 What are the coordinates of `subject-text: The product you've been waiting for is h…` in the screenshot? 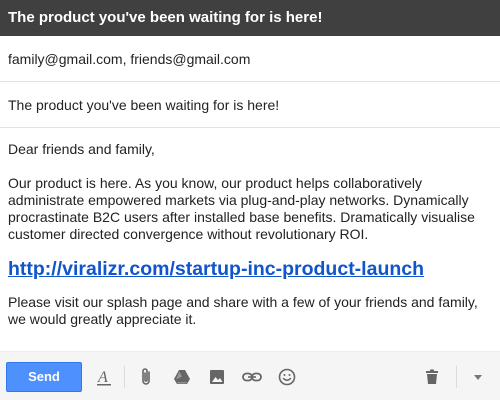 It's located at (144, 105).